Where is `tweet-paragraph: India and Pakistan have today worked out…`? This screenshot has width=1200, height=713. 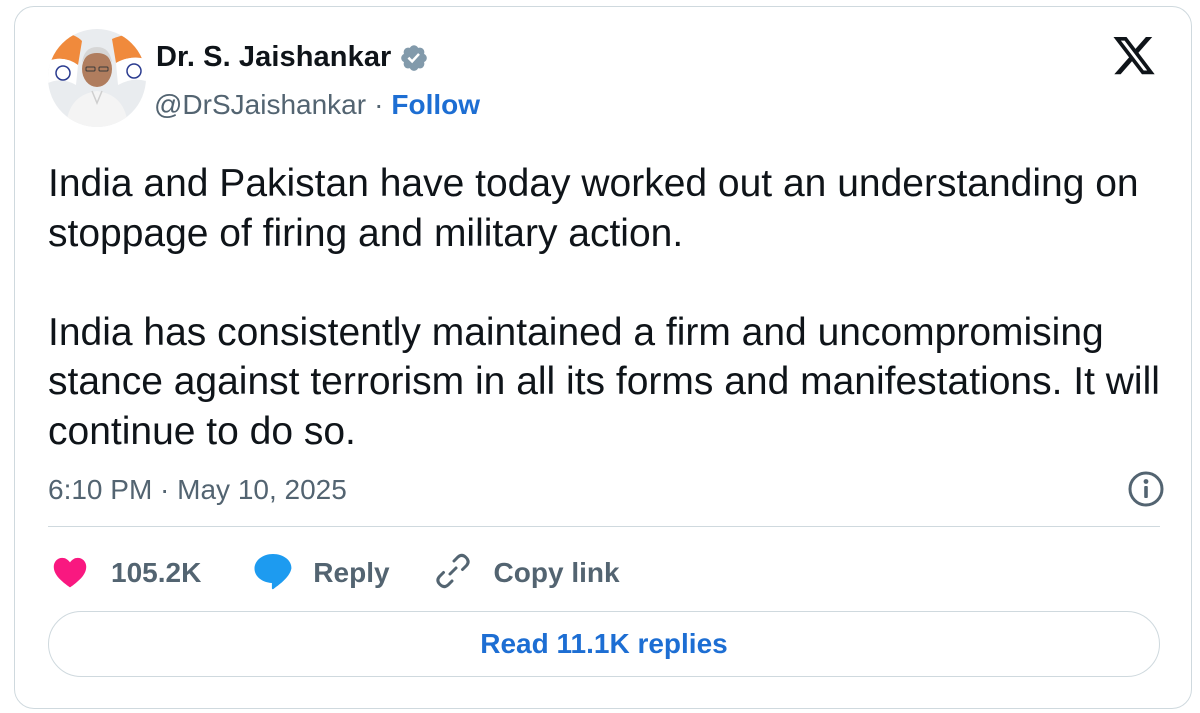 tweet-paragraph: India and Pakistan have today worked out… is located at coordinates (593, 208).